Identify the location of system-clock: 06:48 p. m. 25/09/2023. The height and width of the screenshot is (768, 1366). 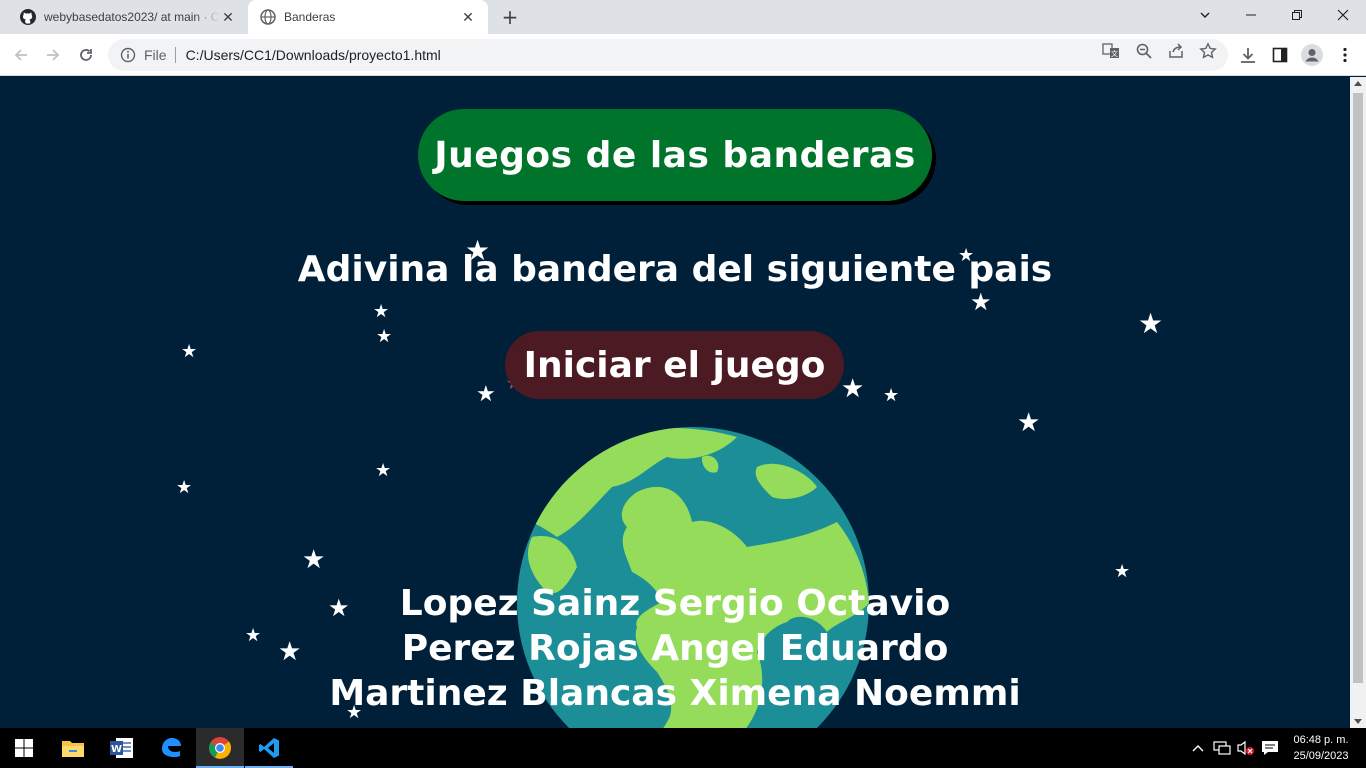
(1321, 748).